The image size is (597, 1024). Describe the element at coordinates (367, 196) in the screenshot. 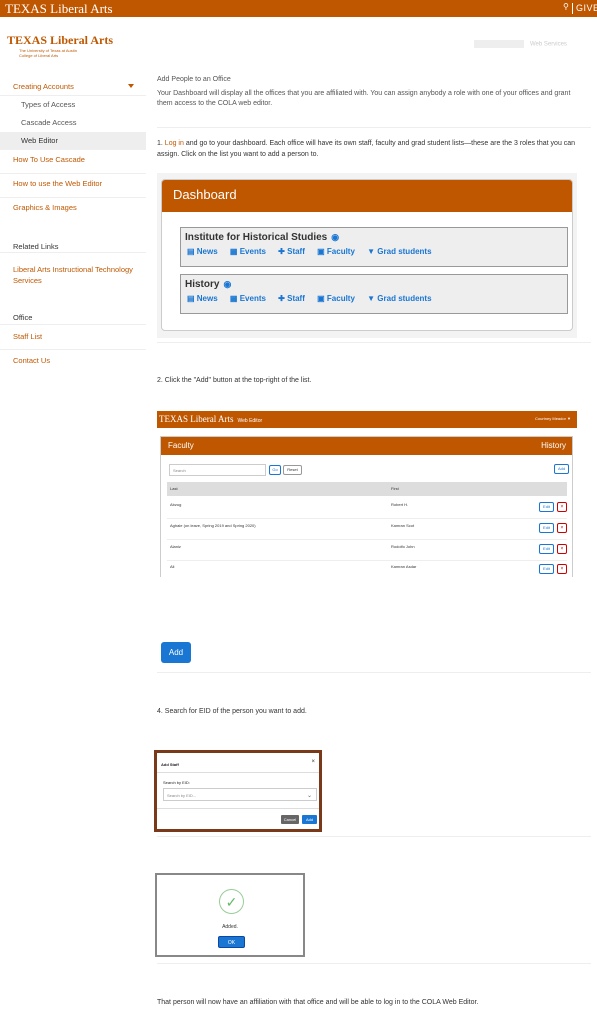

I see `dashboard-title: Dashboard` at that location.